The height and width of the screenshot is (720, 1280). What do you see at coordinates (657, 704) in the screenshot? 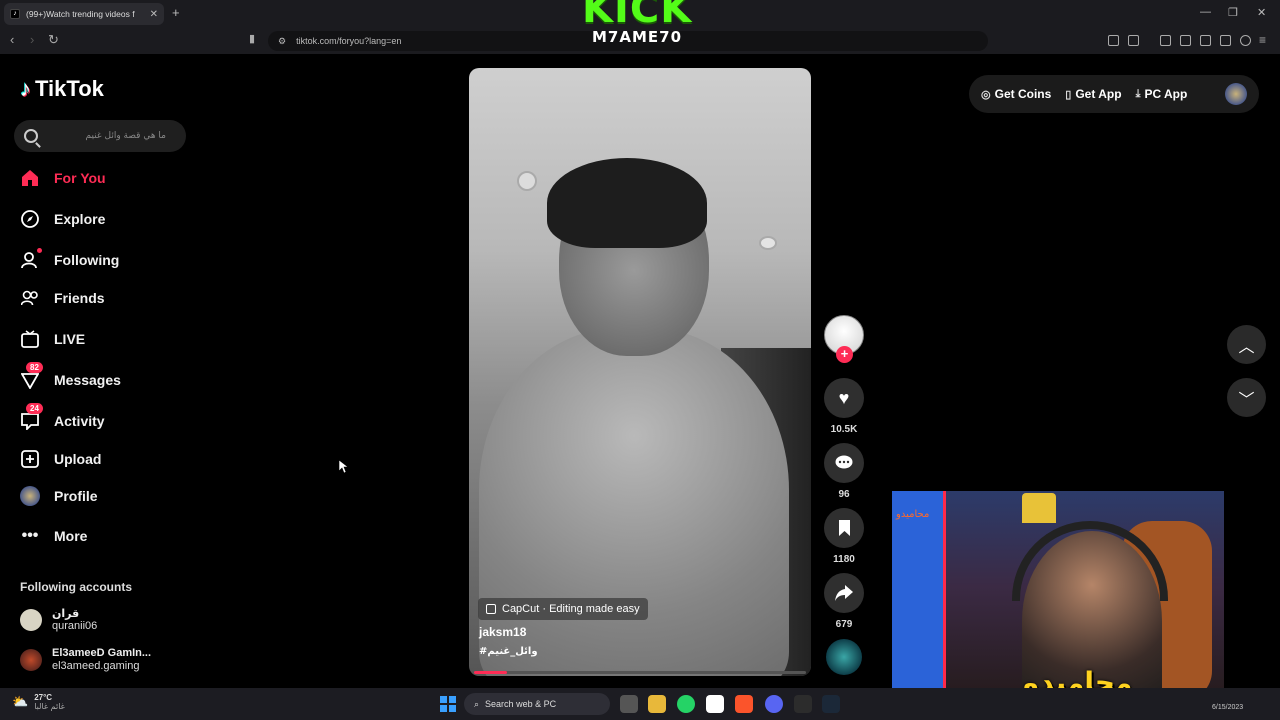
I see `file-explorer-icon` at bounding box center [657, 704].